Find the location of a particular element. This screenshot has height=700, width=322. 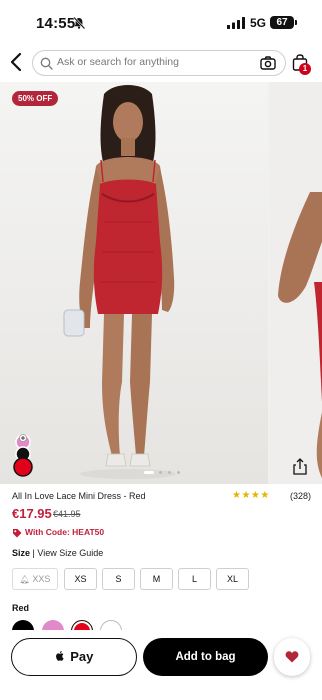

promo-code-text: With Code: HEAT50 is located at coordinates (65, 532).